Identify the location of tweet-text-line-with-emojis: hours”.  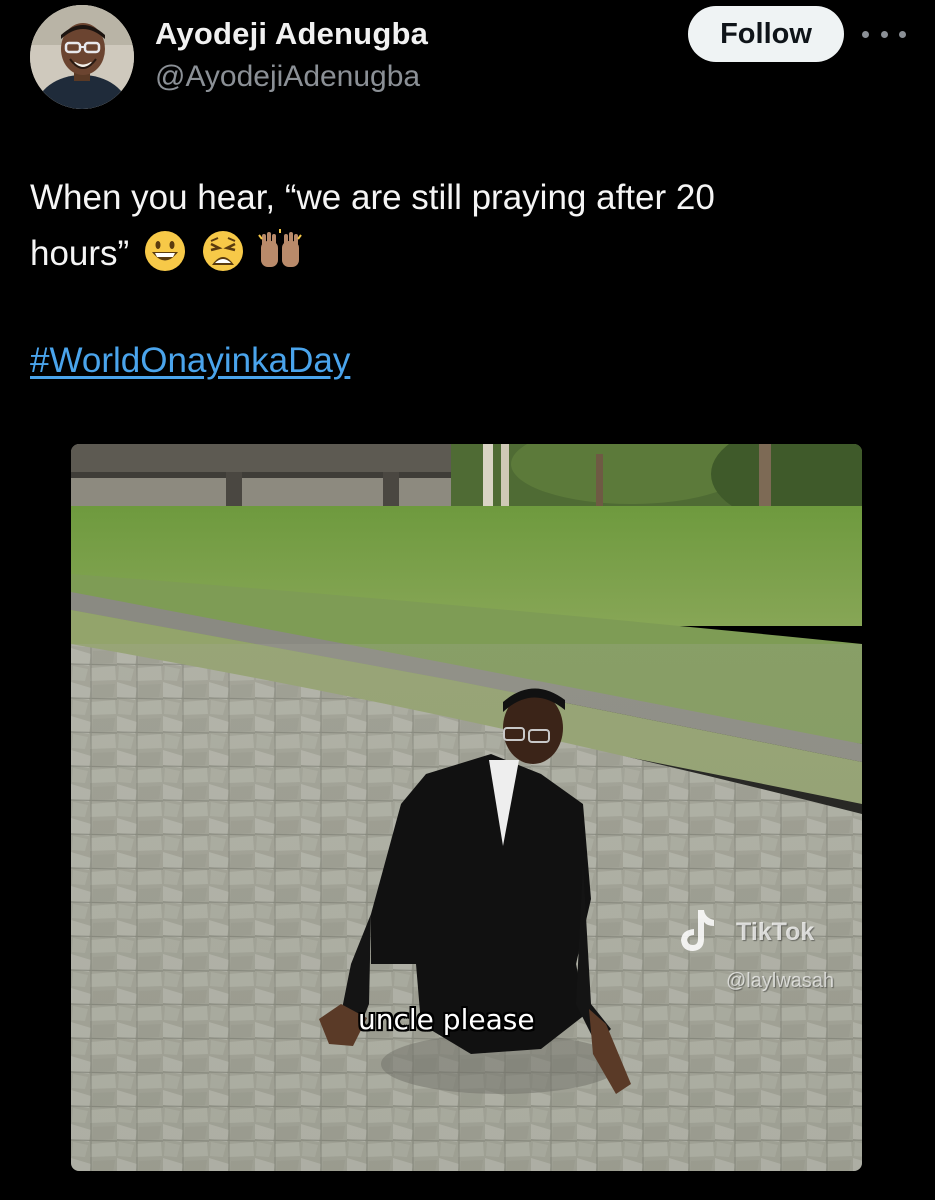
(460, 254).